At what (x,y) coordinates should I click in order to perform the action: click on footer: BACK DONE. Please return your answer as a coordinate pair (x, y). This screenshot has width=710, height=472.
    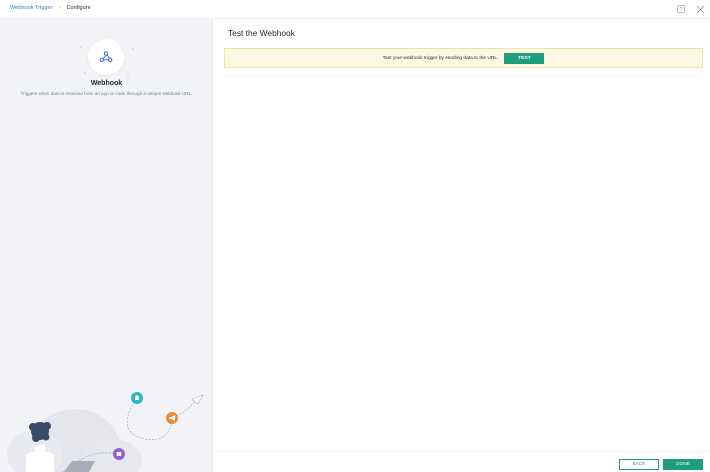
    Looking at the image, I should click on (462, 461).